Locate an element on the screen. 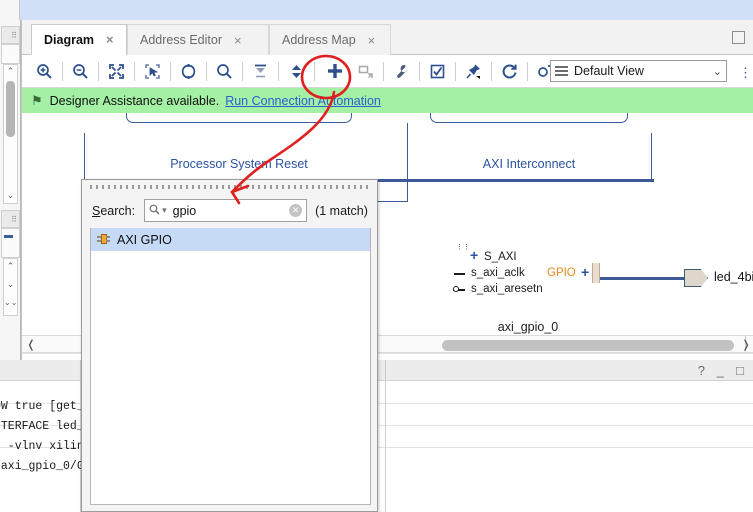  bus-line-mid-vertical is located at coordinates (407, 151).